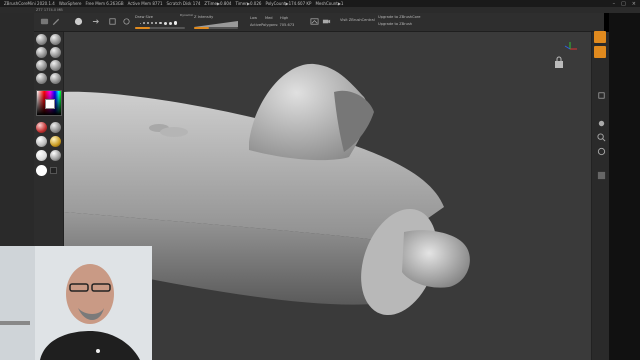 The width and height of the screenshot is (640, 360). Describe the element at coordinates (29, 3) in the screenshot. I see `app-name: ZBrushCoreMini 2020.1.4` at that location.